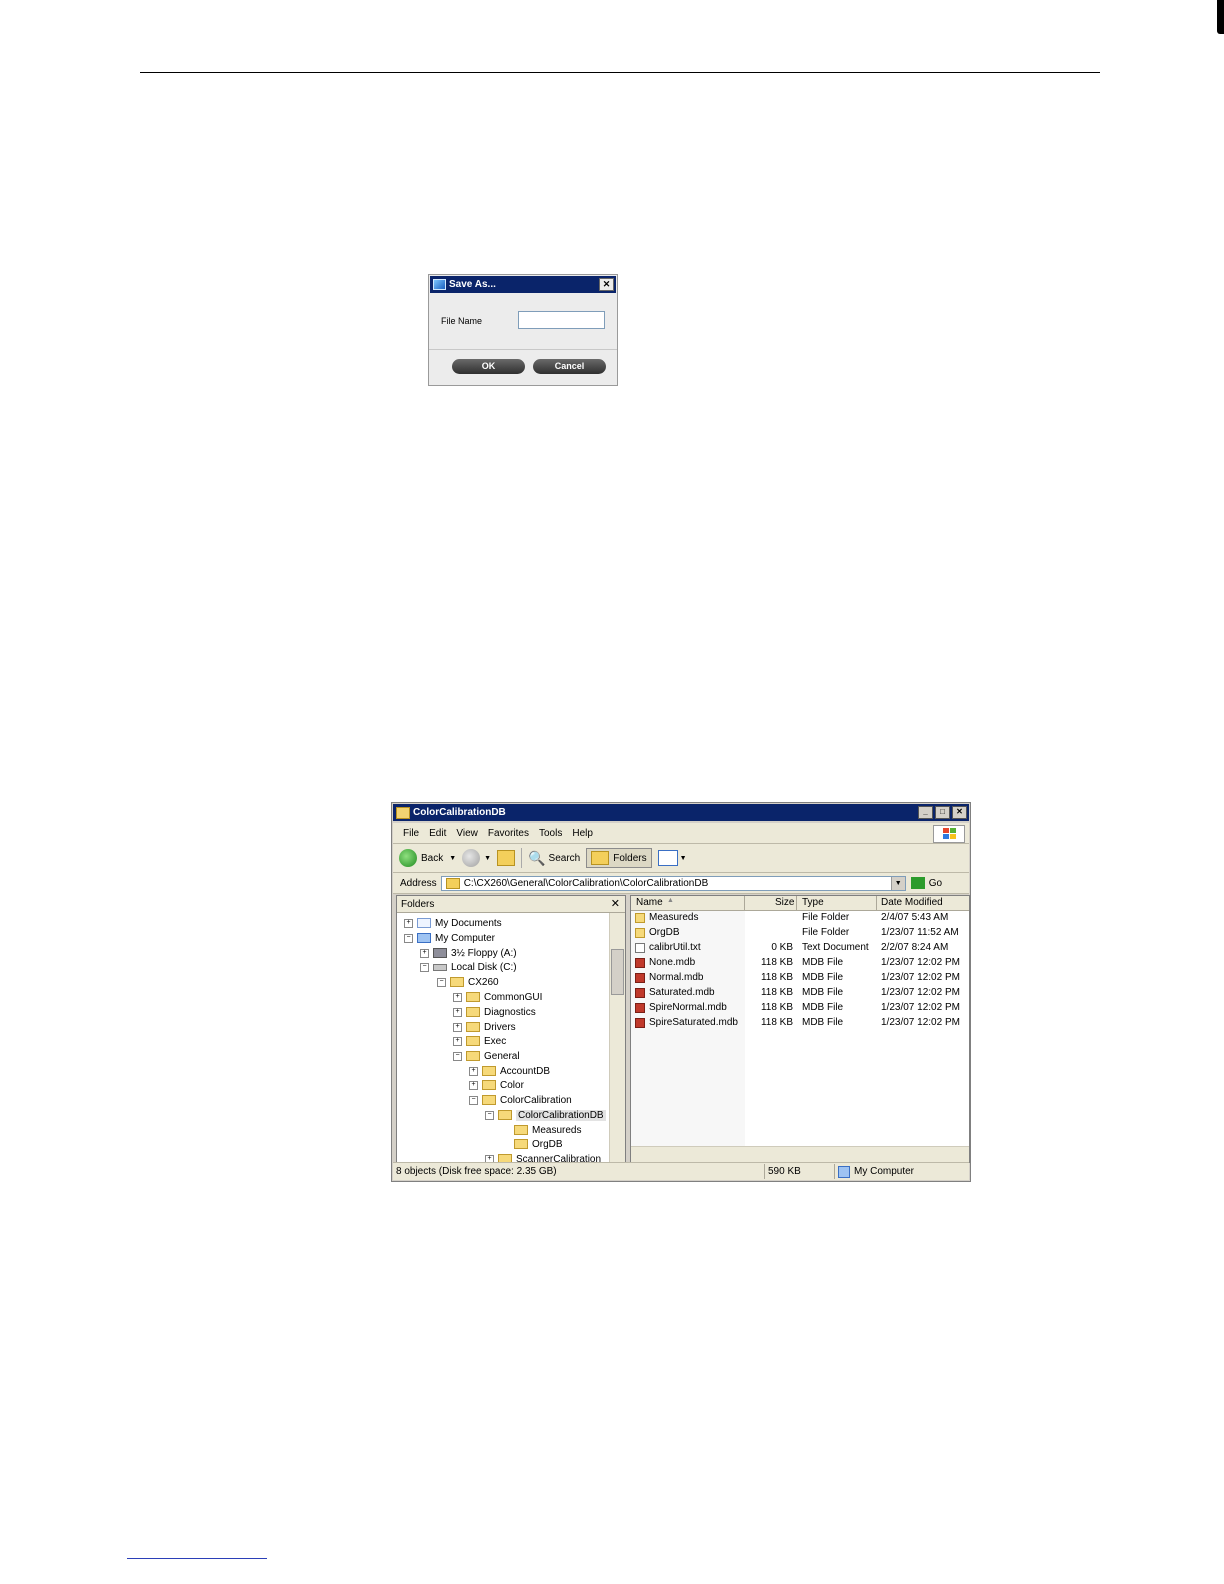 The image size is (1224, 1584). What do you see at coordinates (813, 902) in the screenshot?
I see `column-type: Type` at bounding box center [813, 902].